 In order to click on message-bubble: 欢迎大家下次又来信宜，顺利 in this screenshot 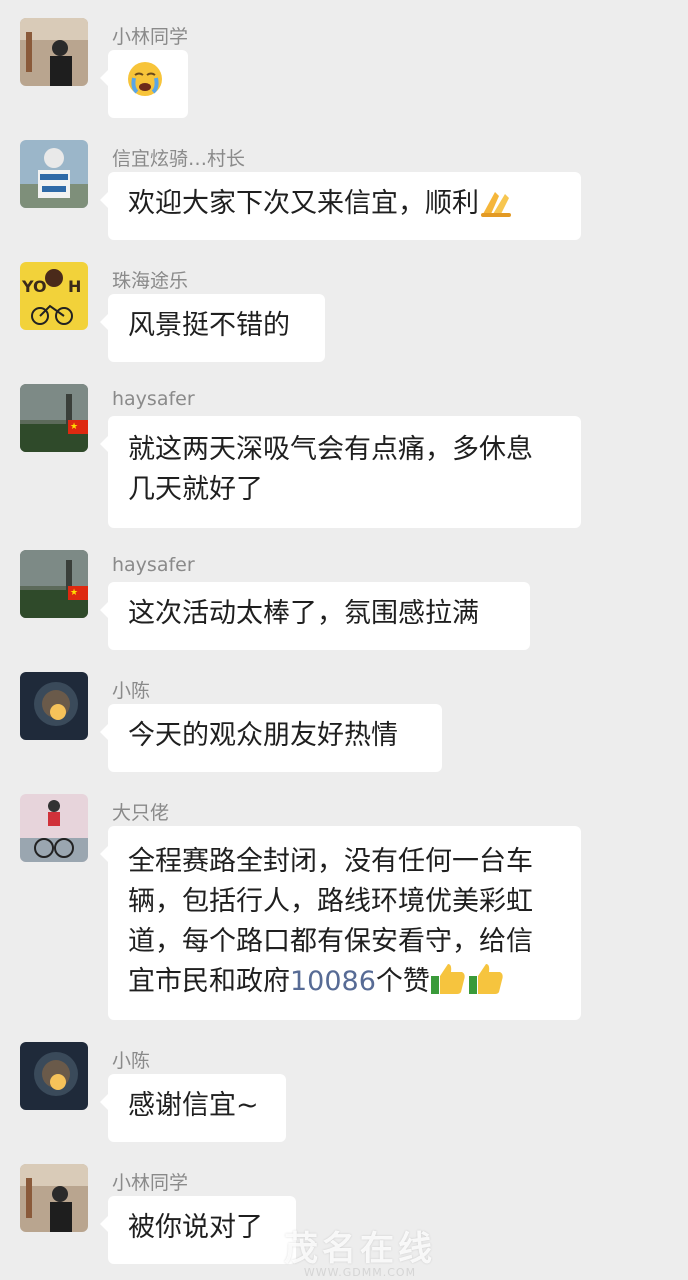, I will do `click(340, 206)`.